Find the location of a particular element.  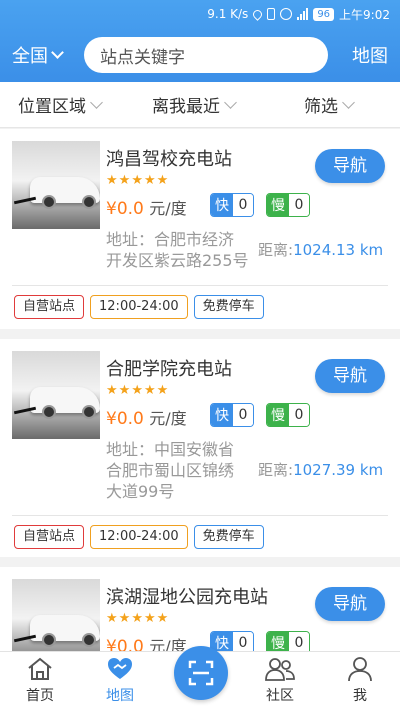

filter-label: 位置区域 is located at coordinates (52, 107).